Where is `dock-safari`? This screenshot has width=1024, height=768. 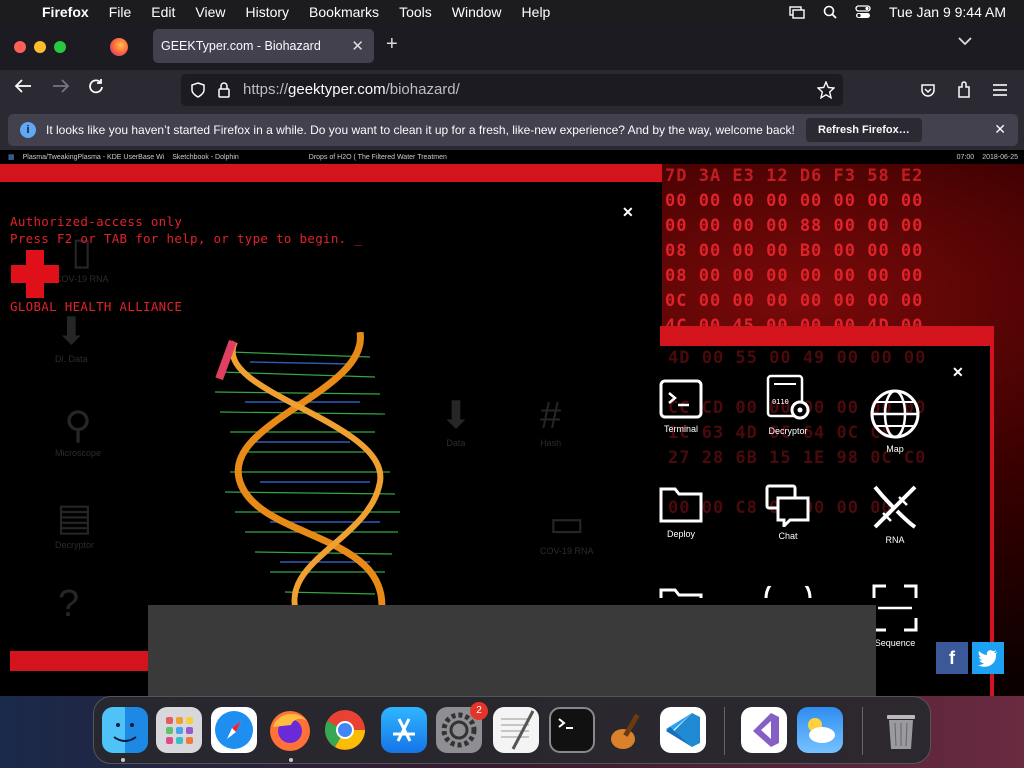
dock-safari is located at coordinates (234, 730).